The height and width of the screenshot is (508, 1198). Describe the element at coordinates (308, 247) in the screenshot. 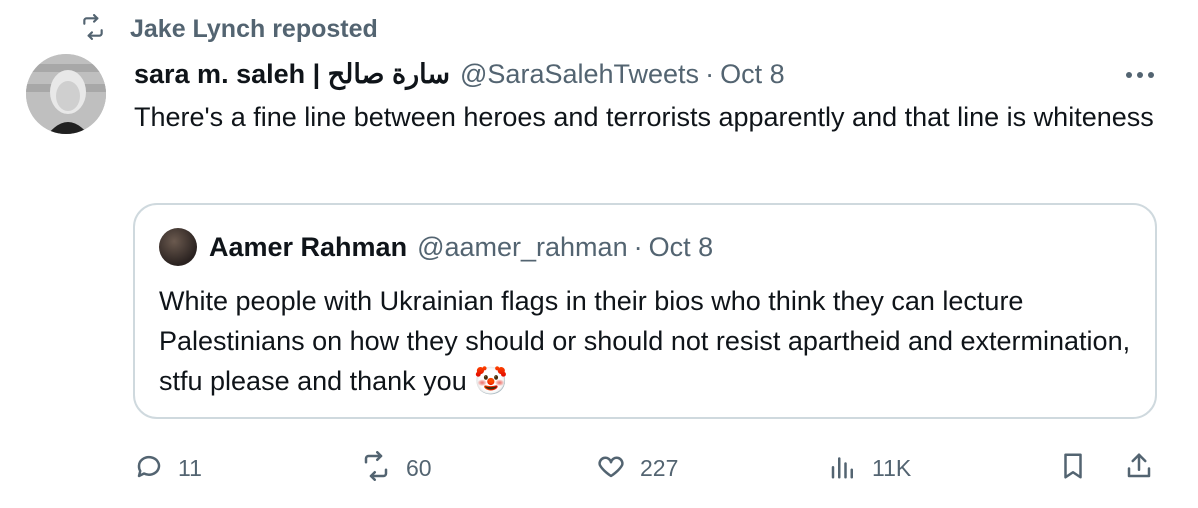

I see `quoted-author-name: Aamer Rahman` at that location.